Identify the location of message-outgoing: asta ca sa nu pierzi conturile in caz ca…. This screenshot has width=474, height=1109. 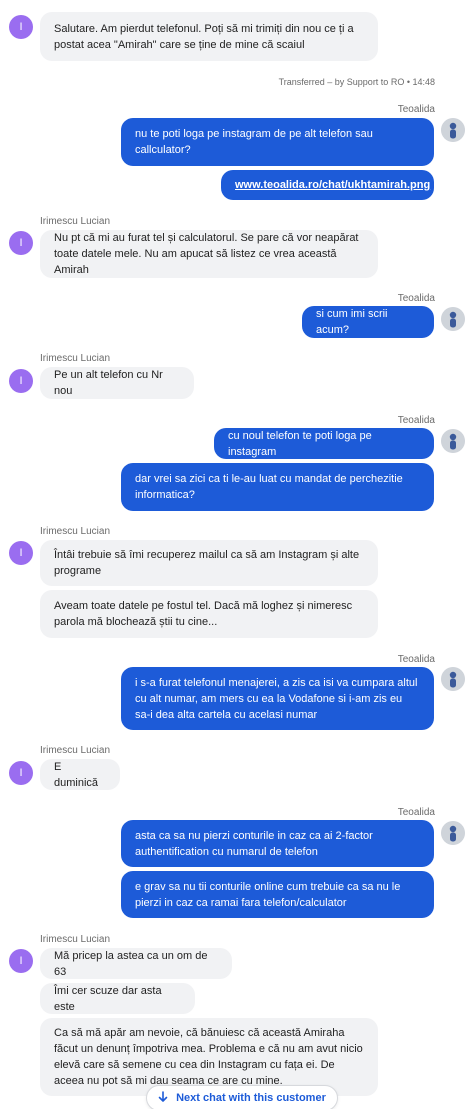
(277, 843).